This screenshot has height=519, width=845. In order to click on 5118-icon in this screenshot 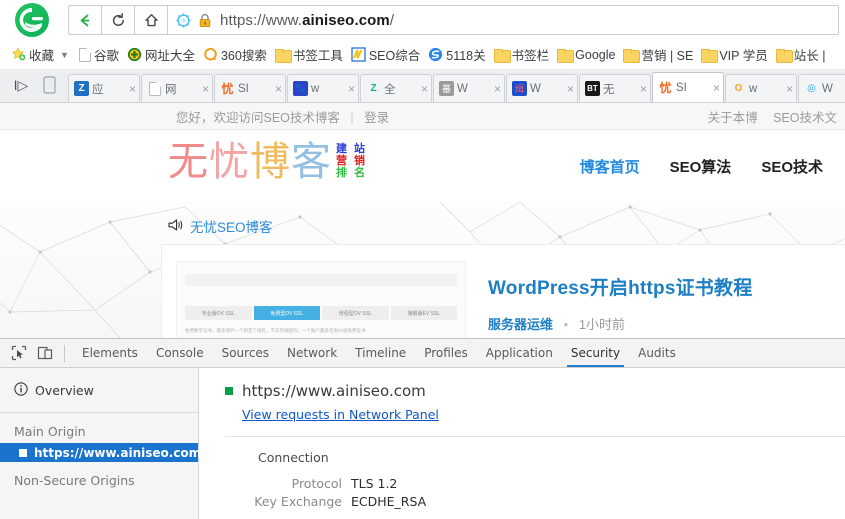, I will do `click(435, 54)`.